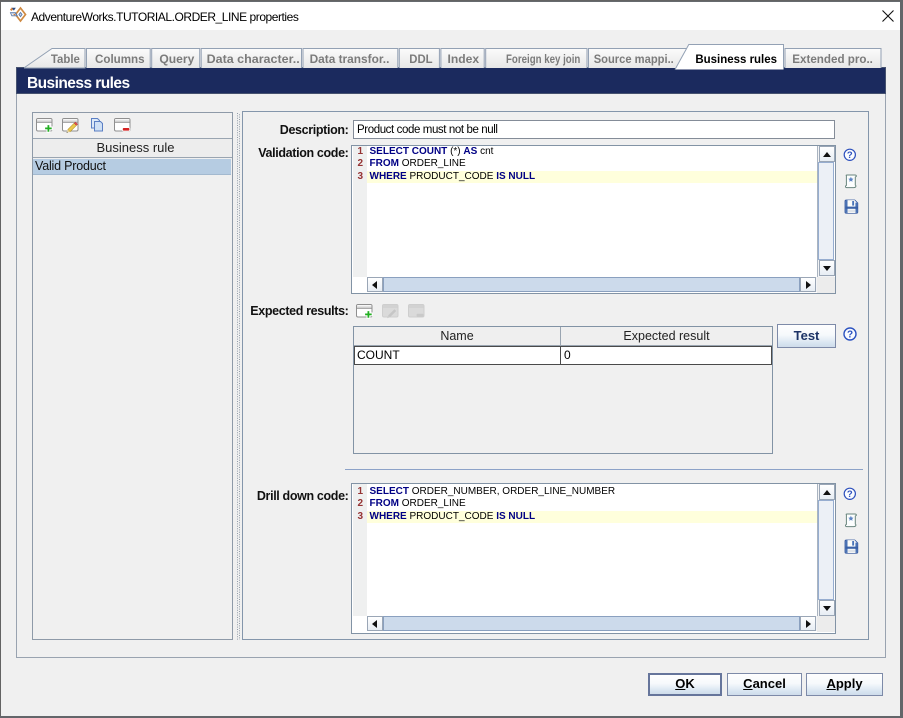  What do you see at coordinates (832, 59) in the screenshot?
I see `svg-text: Extended pro..` at bounding box center [832, 59].